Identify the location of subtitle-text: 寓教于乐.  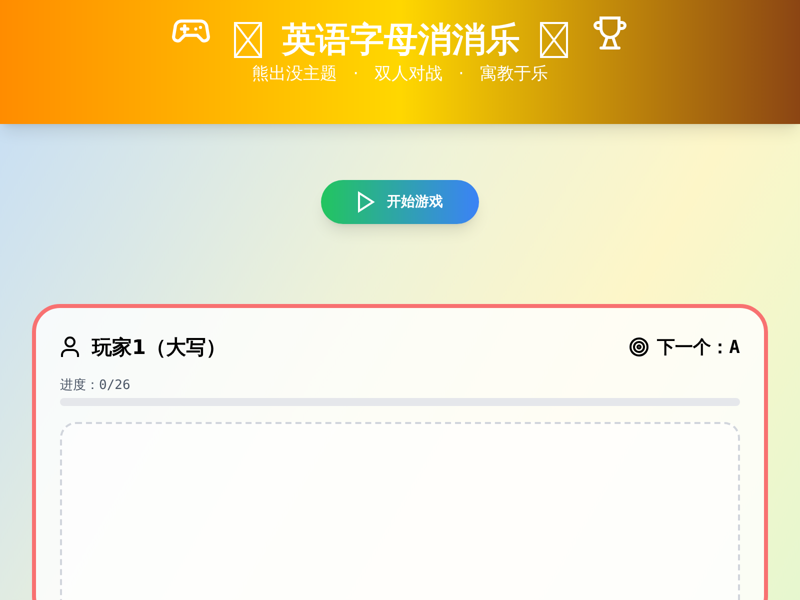
(514, 74).